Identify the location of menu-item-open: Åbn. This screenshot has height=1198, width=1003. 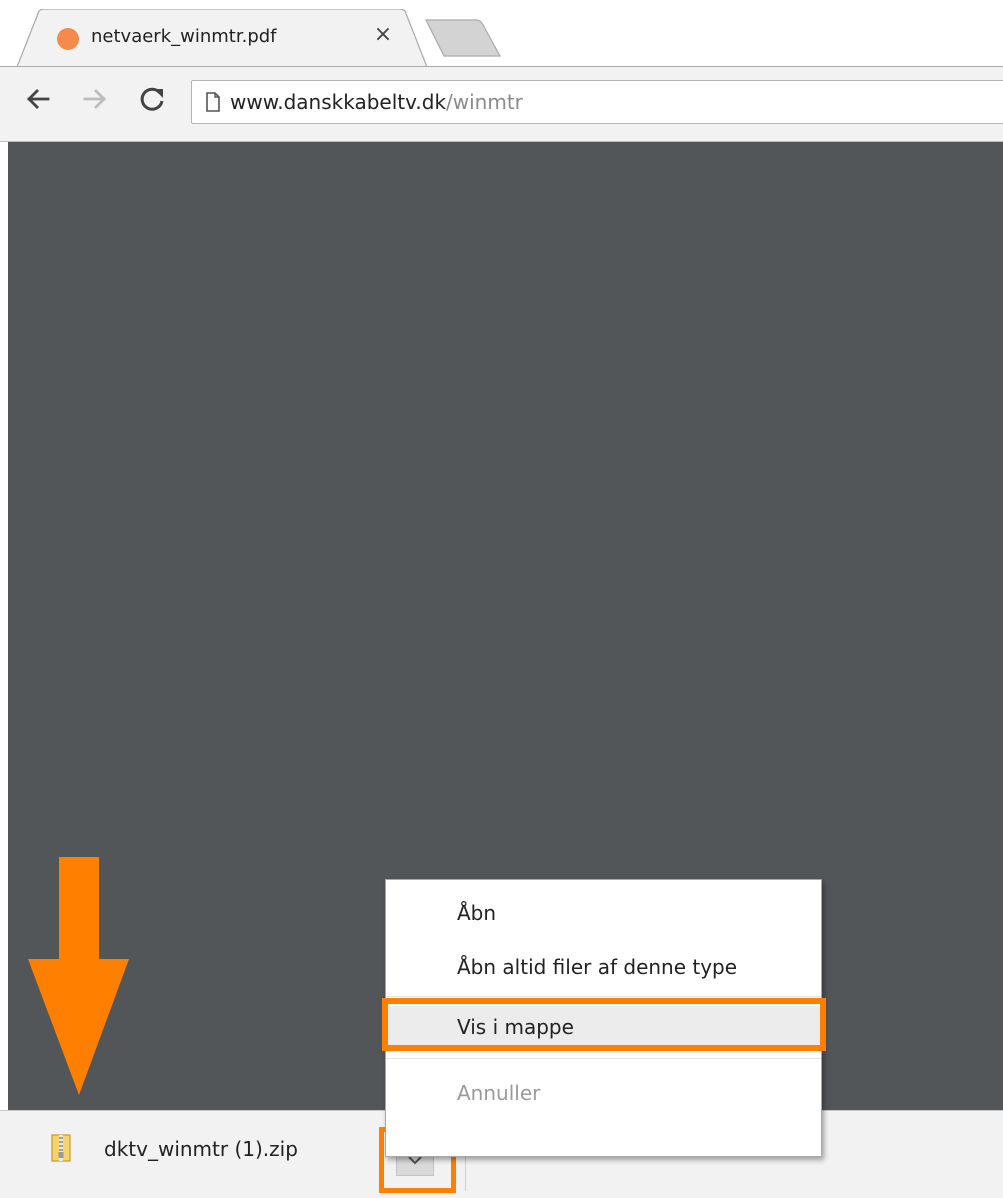
(603, 913).